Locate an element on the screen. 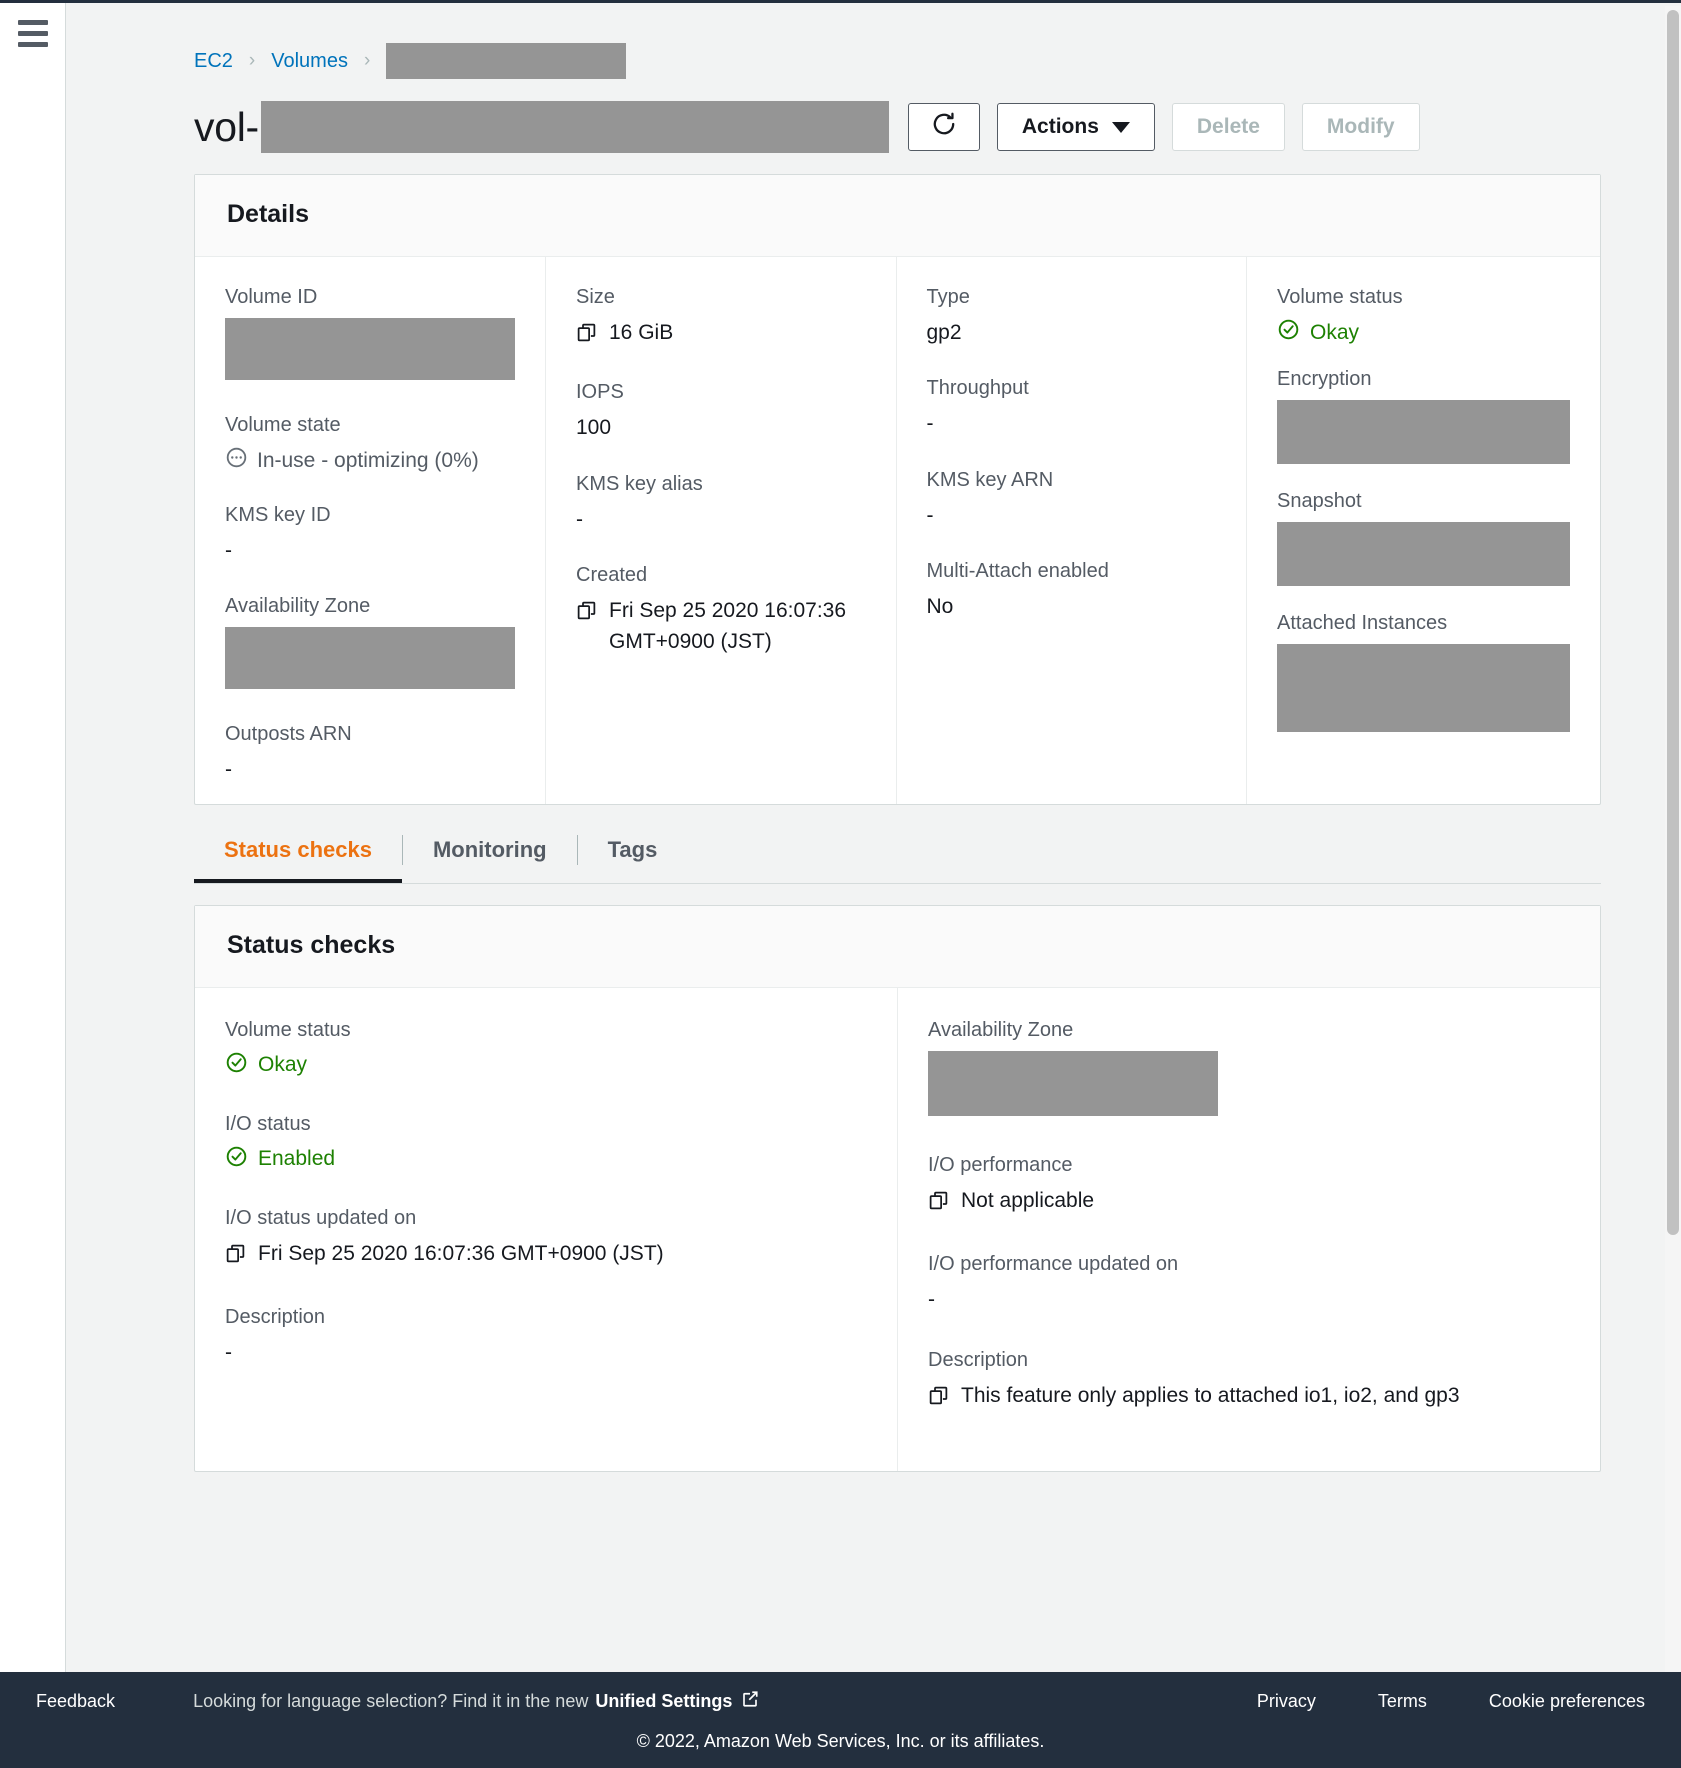 Image resolution: width=1681 pixels, height=1768 pixels. volume-state-value: In-use - optimizing (0%) is located at coordinates (370, 460).